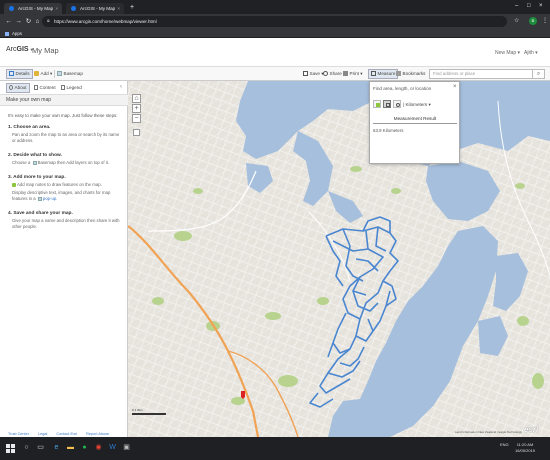 The image size is (550, 460). Describe the element at coordinates (84, 448) in the screenshot. I see `spotify-icon: ●` at that location.